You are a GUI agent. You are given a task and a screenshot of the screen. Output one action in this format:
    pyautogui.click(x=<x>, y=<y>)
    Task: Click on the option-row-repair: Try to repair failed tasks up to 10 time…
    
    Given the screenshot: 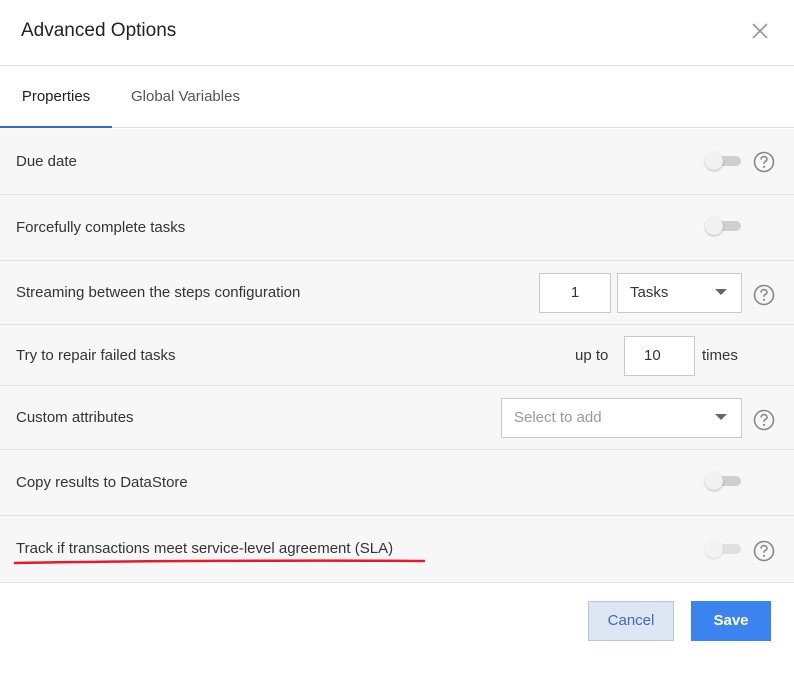 What is the action you would take?
    pyautogui.click(x=397, y=355)
    